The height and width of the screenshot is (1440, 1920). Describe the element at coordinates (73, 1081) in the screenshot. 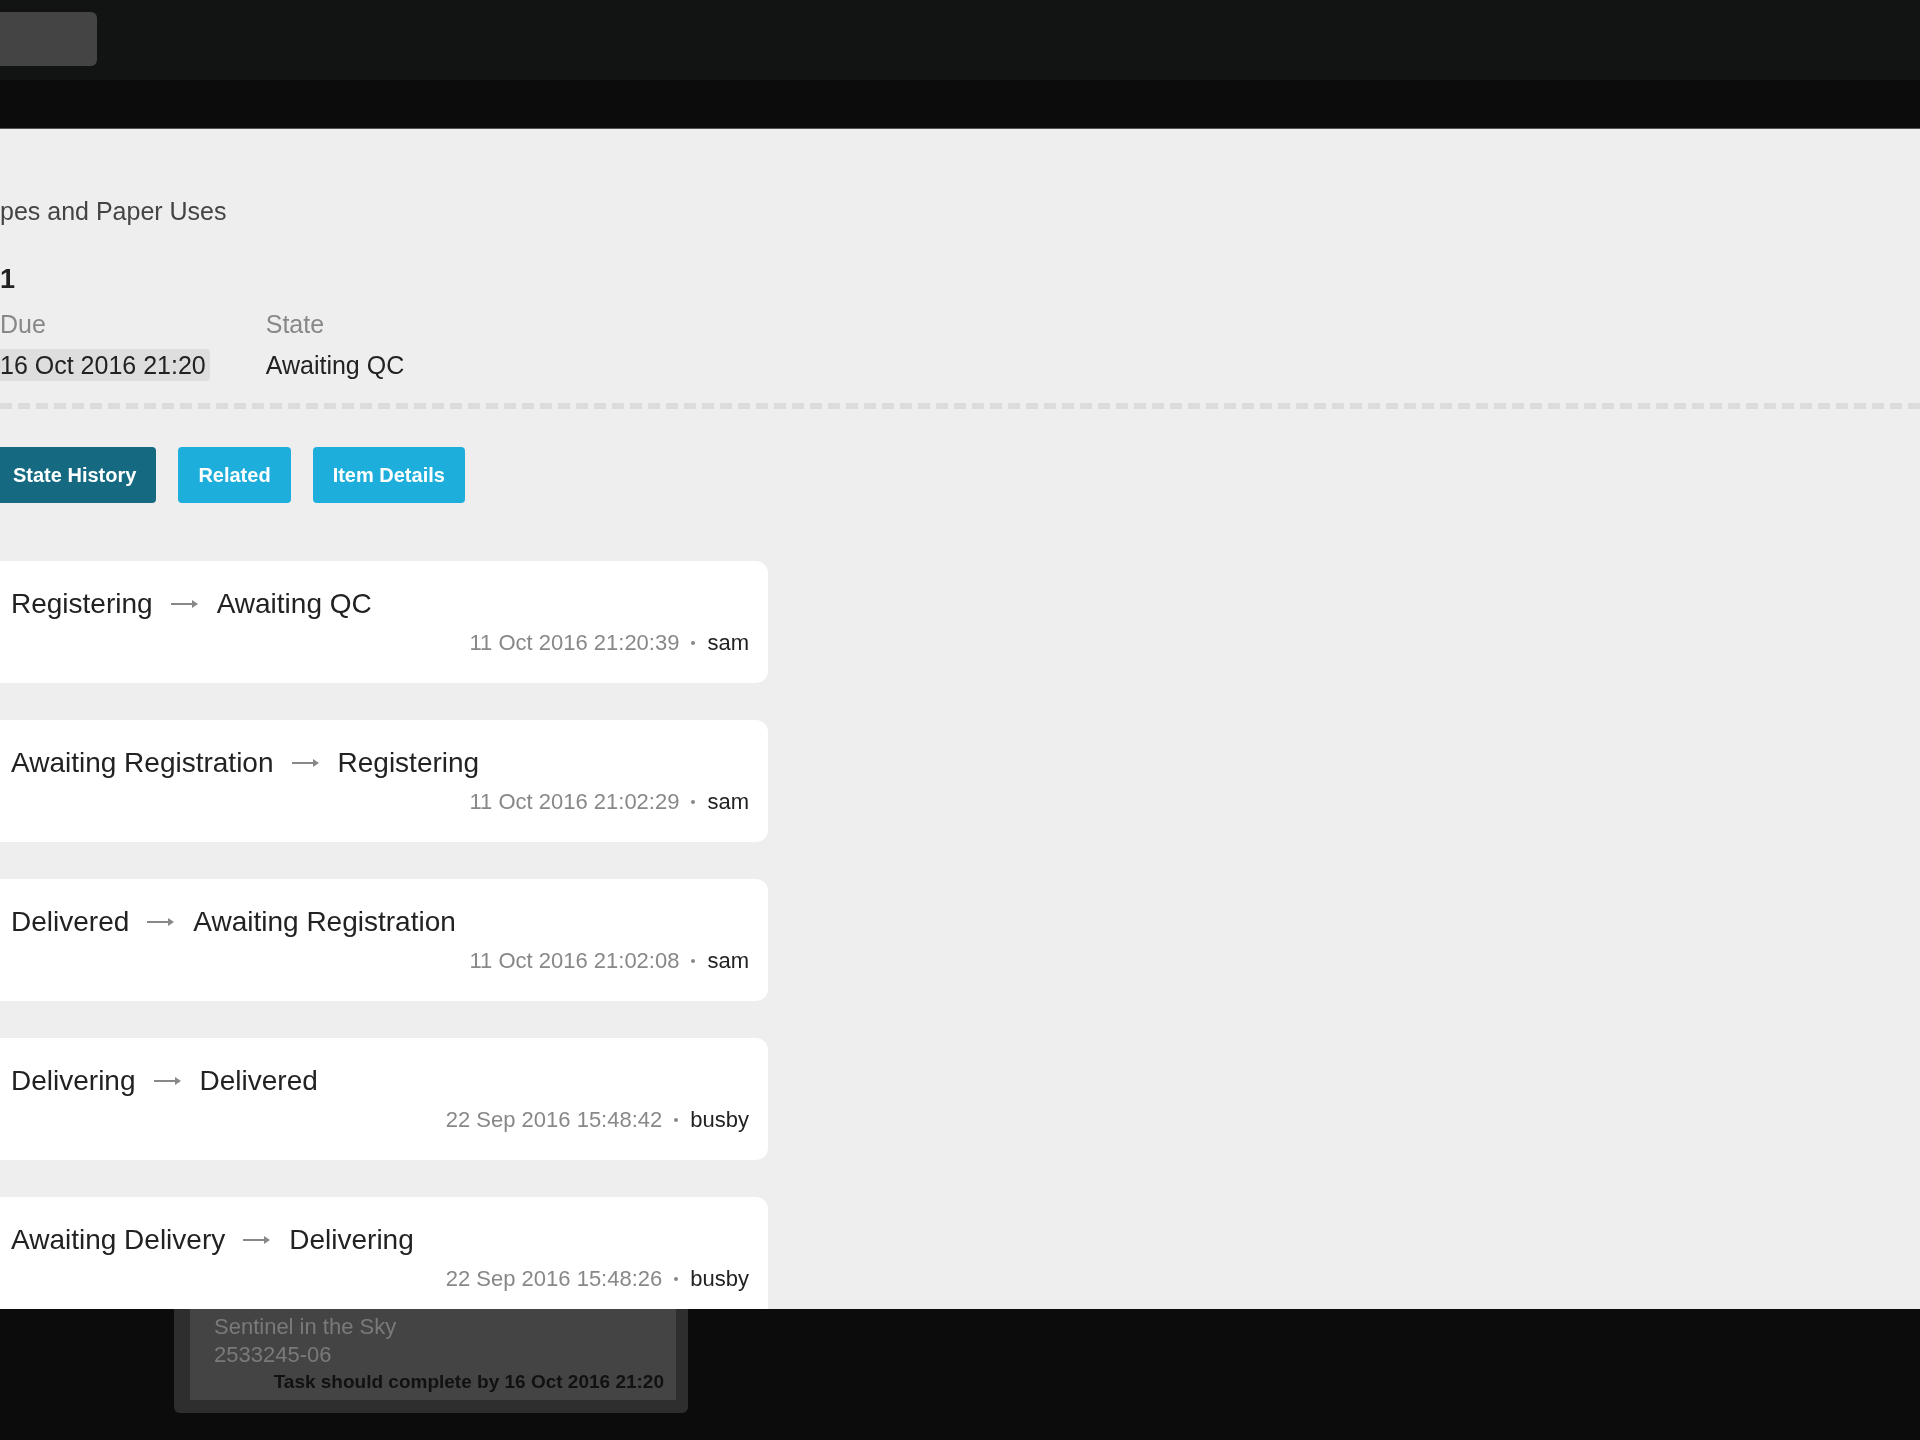

I see `state-from: Delivering` at that location.